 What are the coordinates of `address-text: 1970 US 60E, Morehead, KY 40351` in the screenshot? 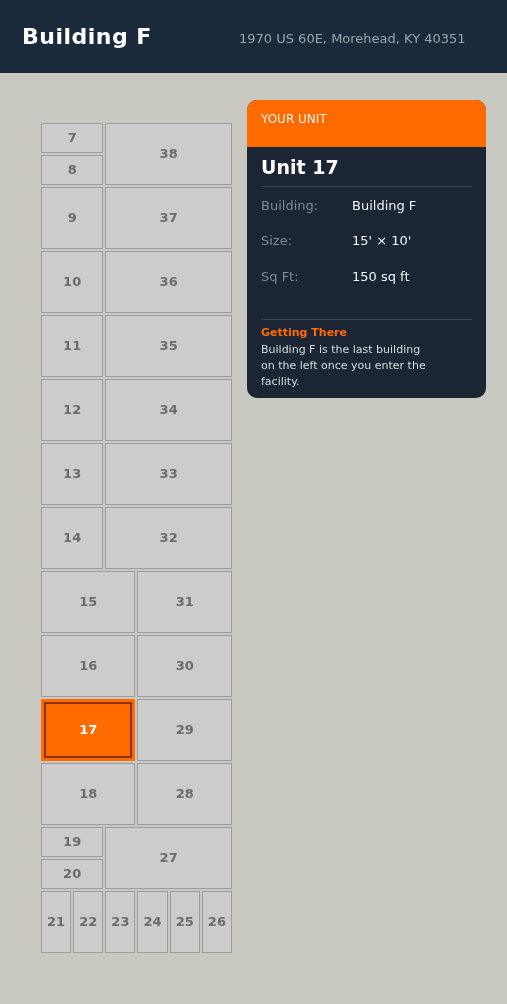 It's located at (352, 38).